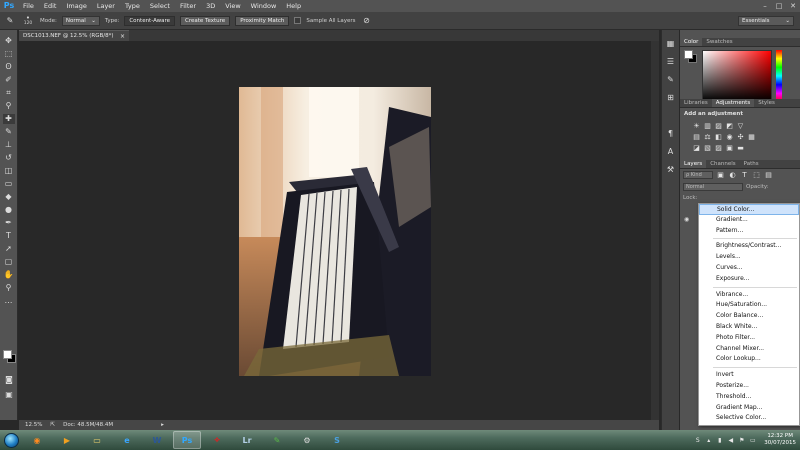  Describe the element at coordinates (671, 44) in the screenshot. I see `history-panel-icon: ▦` at that location.